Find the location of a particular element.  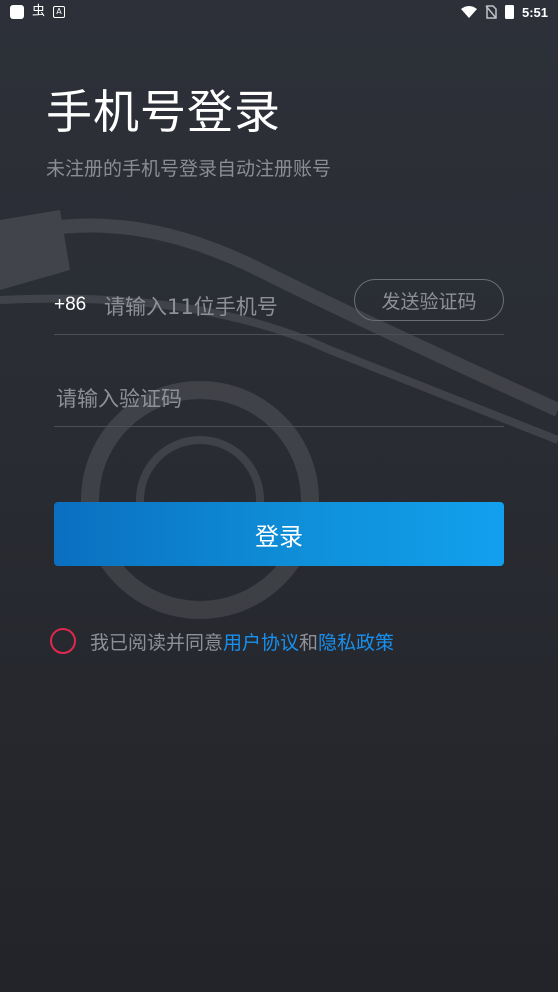

country-code-label: +86 is located at coordinates (70, 305).